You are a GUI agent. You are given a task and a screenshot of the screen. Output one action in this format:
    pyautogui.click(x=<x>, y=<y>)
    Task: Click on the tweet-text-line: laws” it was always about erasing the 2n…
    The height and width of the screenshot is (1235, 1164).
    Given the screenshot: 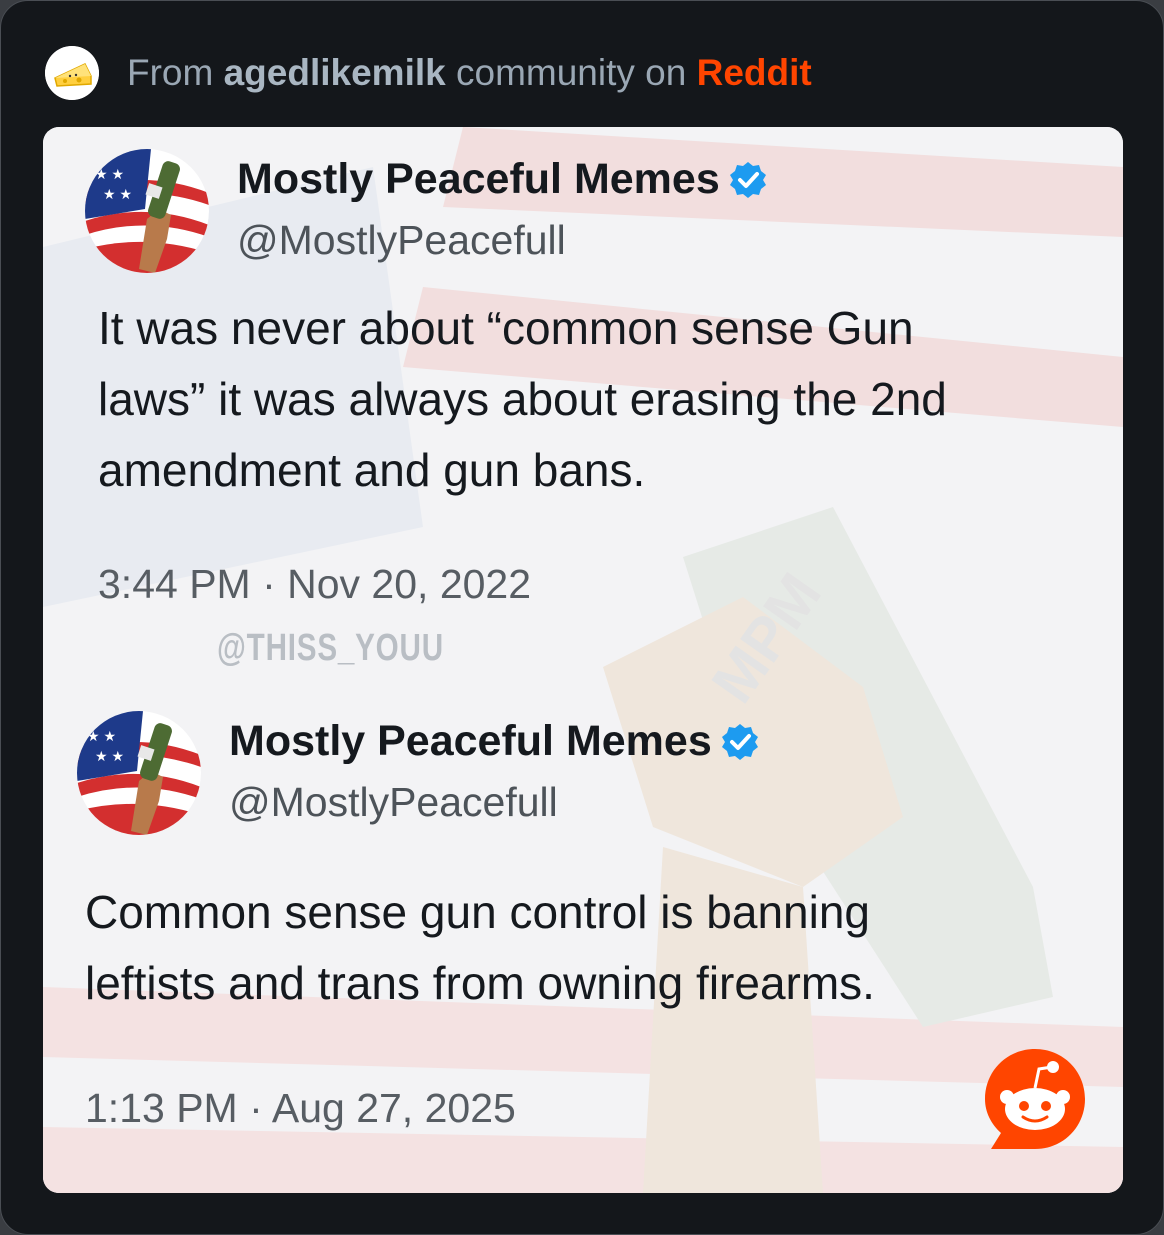 What is the action you would take?
    pyautogui.click(x=522, y=399)
    